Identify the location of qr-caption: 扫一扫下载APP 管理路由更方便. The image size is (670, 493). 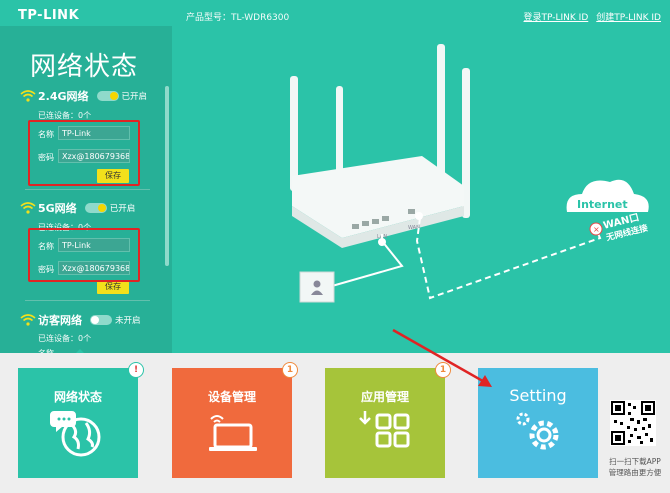
(635, 467).